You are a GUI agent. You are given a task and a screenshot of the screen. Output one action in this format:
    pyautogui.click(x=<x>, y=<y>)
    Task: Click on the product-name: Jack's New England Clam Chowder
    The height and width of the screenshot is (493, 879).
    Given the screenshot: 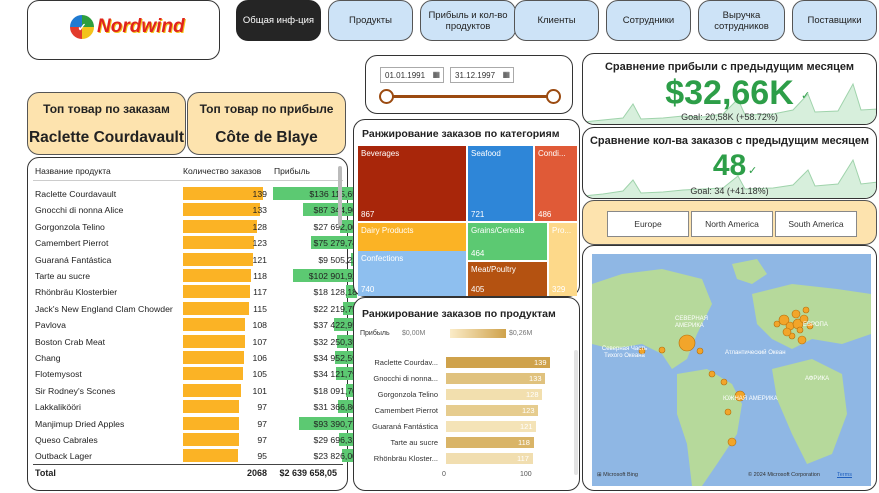 What is the action you would take?
    pyautogui.click(x=104, y=308)
    